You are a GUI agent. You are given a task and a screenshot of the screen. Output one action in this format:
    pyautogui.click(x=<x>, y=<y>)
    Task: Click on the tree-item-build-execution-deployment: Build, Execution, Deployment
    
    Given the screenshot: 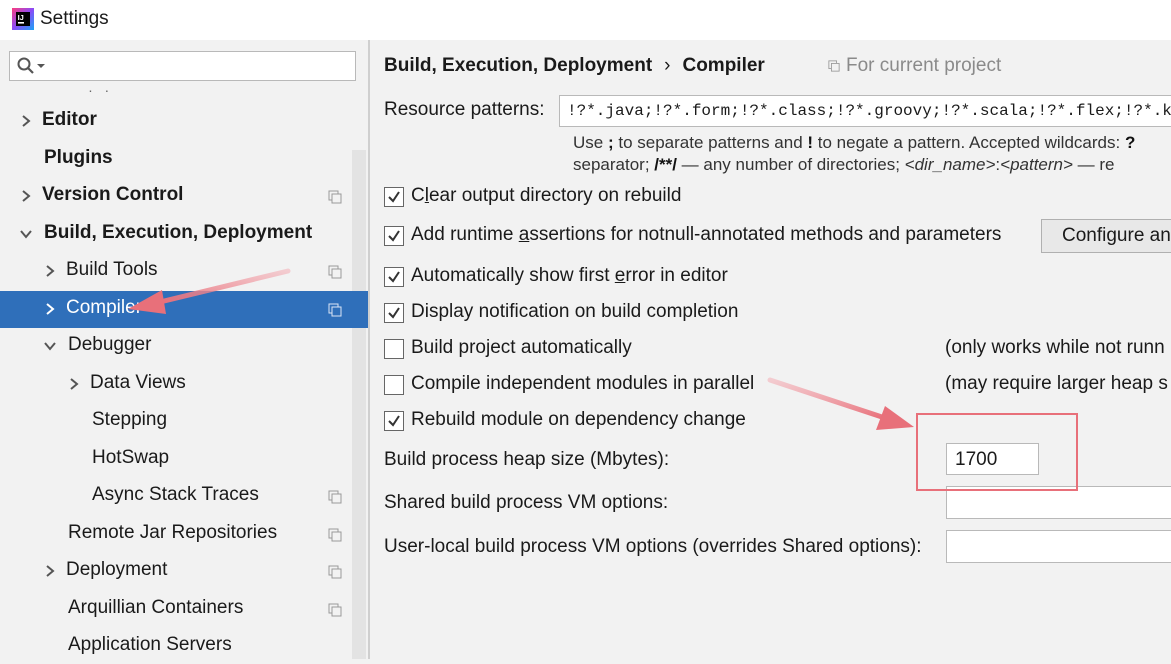 What is the action you would take?
    pyautogui.click(x=184, y=234)
    